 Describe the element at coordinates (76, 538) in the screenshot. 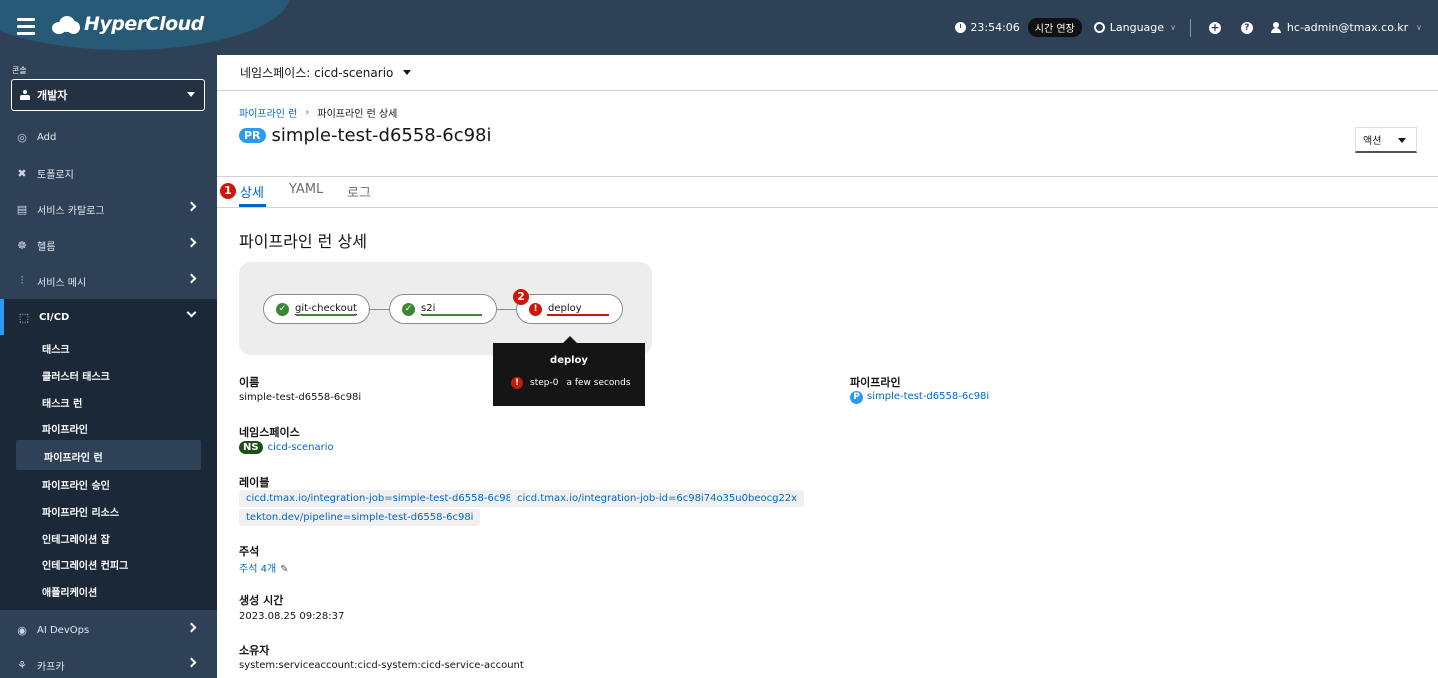

I see `sidebar-subitem-integration-job: 인테그레이션 잡` at that location.